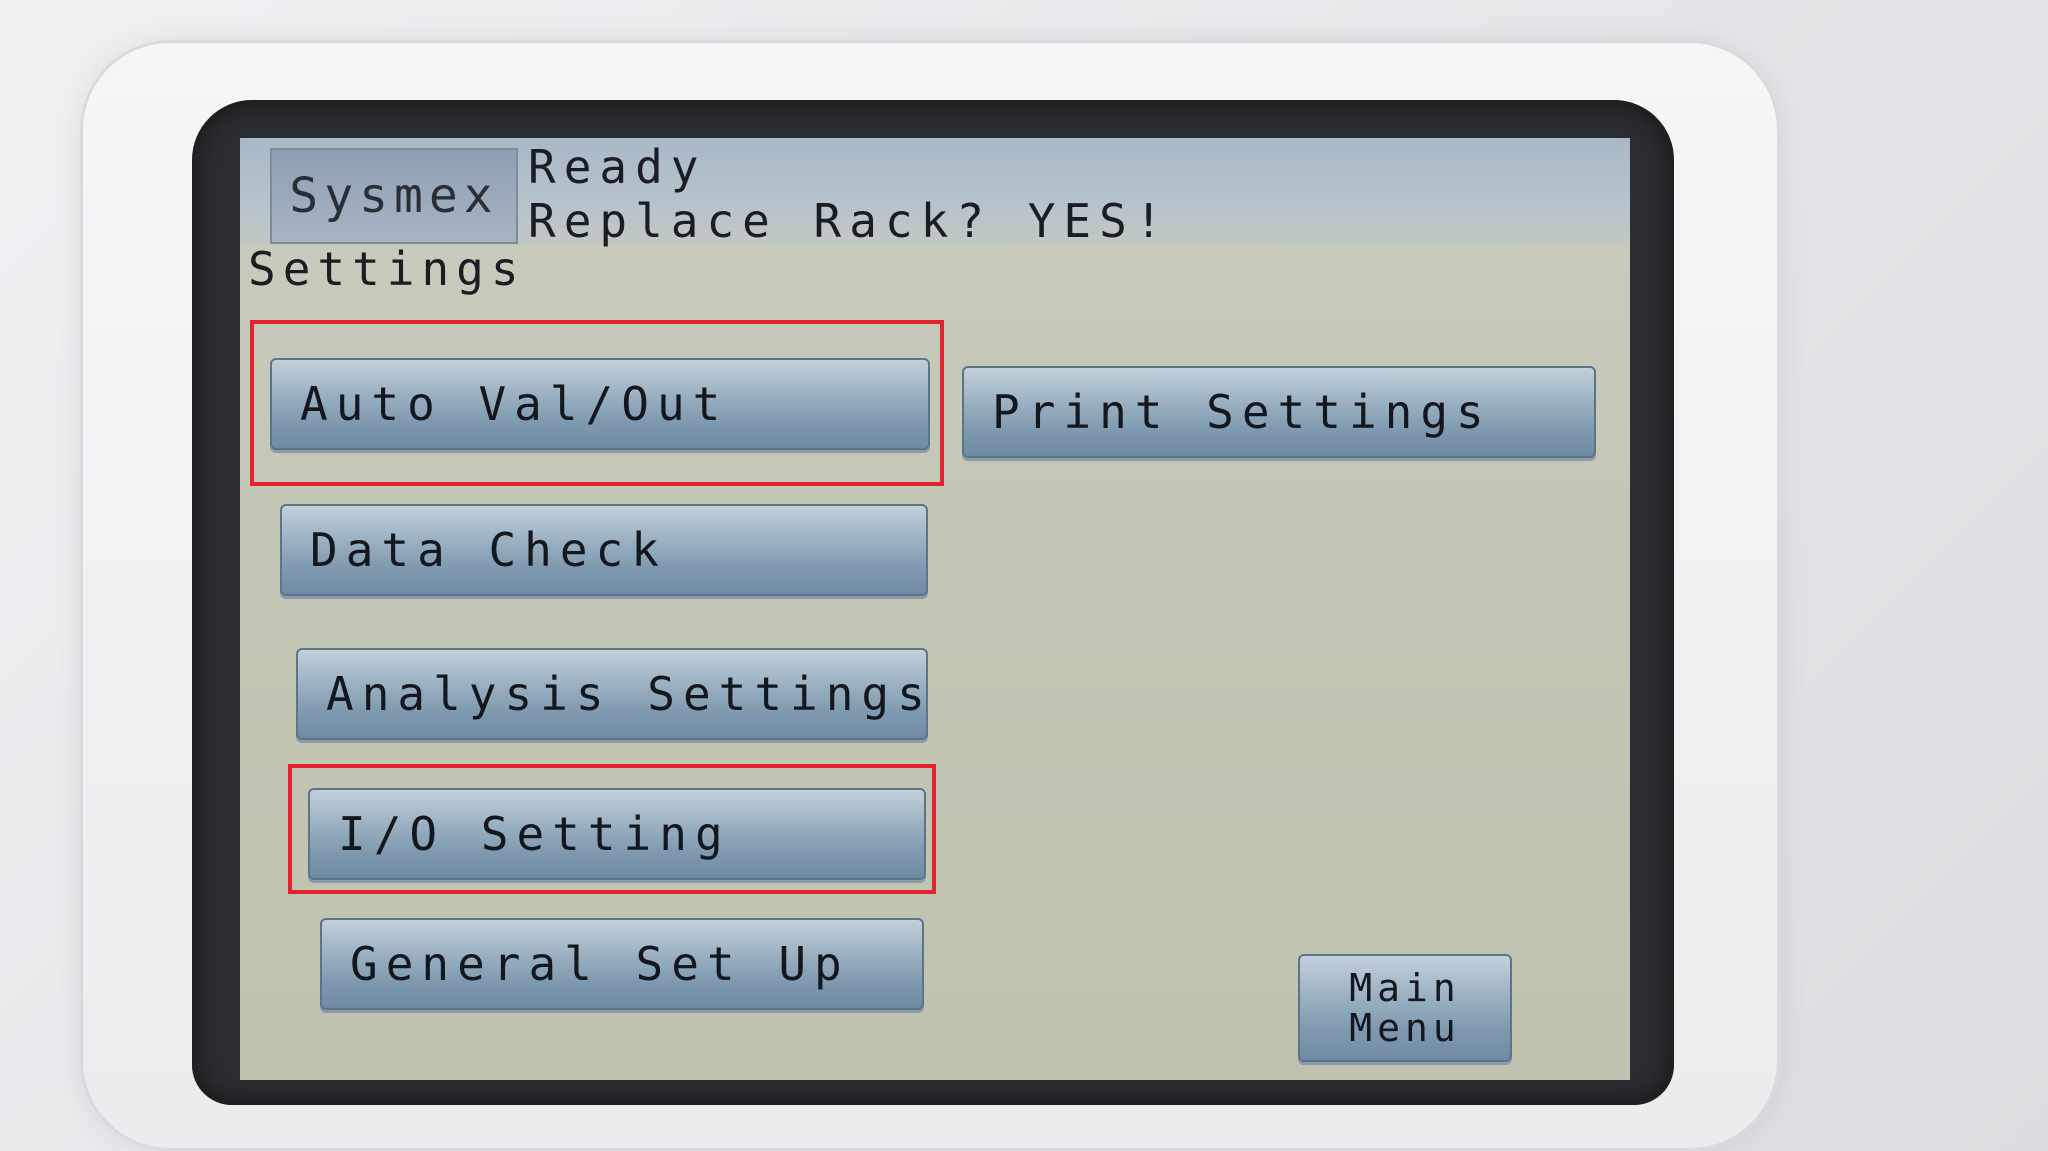 The height and width of the screenshot is (1151, 2048). What do you see at coordinates (600, 404) in the screenshot?
I see `auto-val-out-button: Auto Val/Out` at bounding box center [600, 404].